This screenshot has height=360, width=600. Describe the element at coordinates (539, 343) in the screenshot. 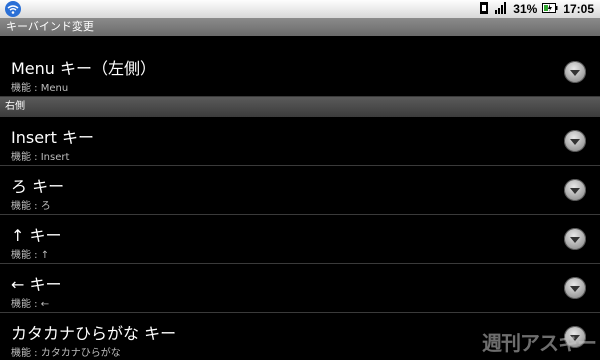

I see `watermark: 週刊アスキー` at that location.